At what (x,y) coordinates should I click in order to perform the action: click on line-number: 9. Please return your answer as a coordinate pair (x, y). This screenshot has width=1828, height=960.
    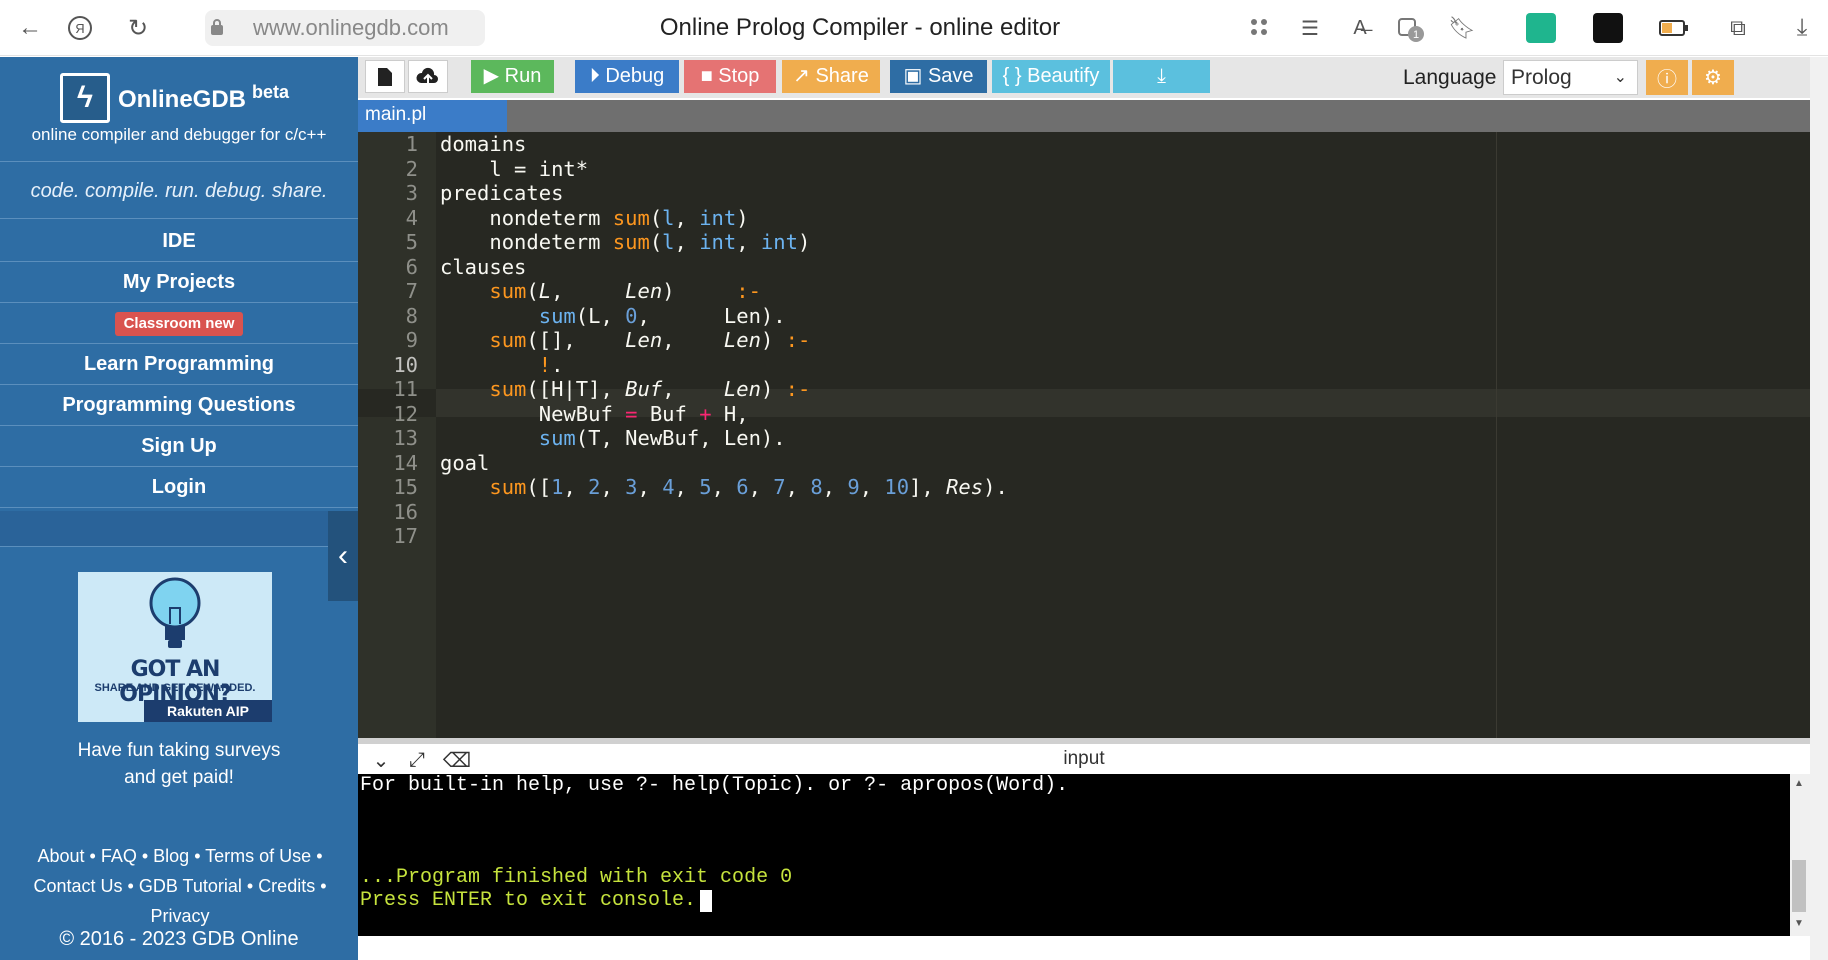
    Looking at the image, I should click on (411, 340).